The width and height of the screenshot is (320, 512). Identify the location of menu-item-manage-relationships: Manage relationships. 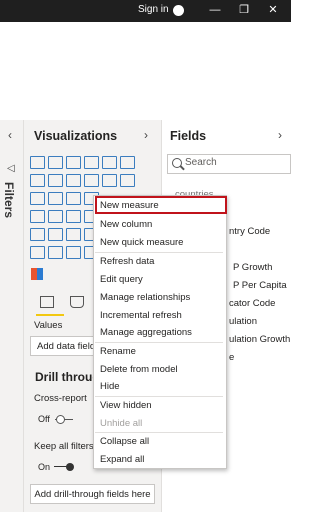
(145, 297).